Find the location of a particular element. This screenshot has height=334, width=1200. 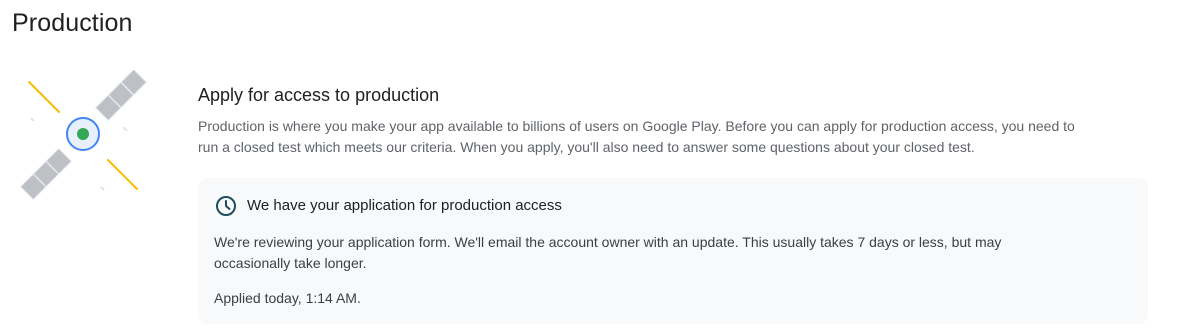

page-title: Production is located at coordinates (72, 23).